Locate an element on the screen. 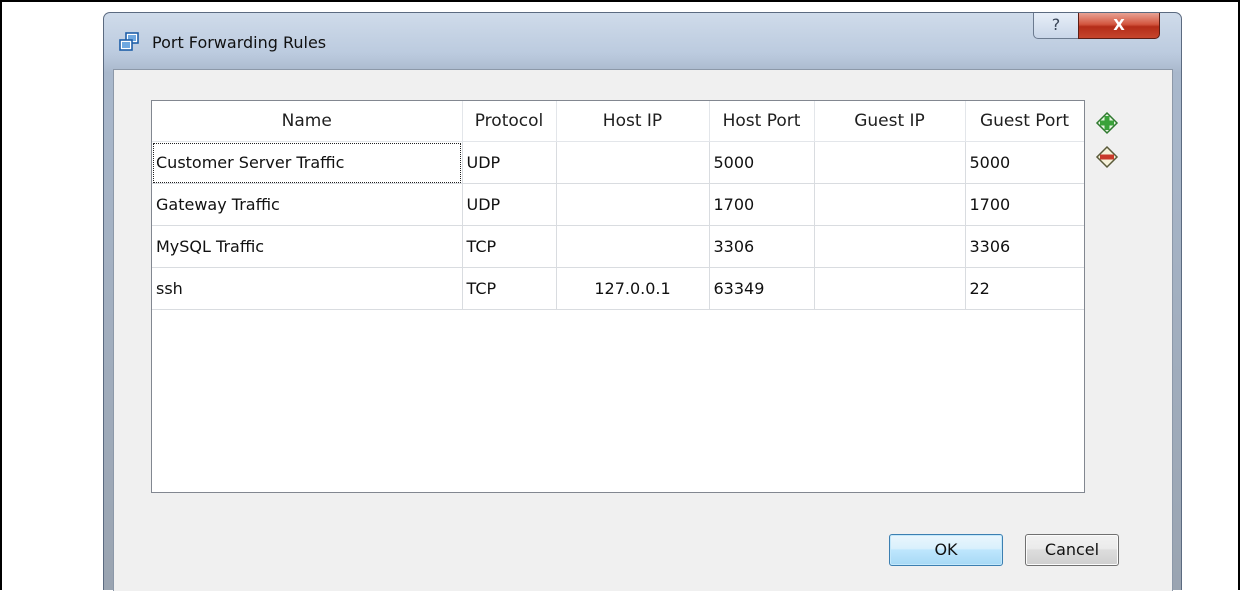 Image resolution: width=1246 pixels, height=591 pixels. window-title: Port Forwarding Rules is located at coordinates (239, 42).